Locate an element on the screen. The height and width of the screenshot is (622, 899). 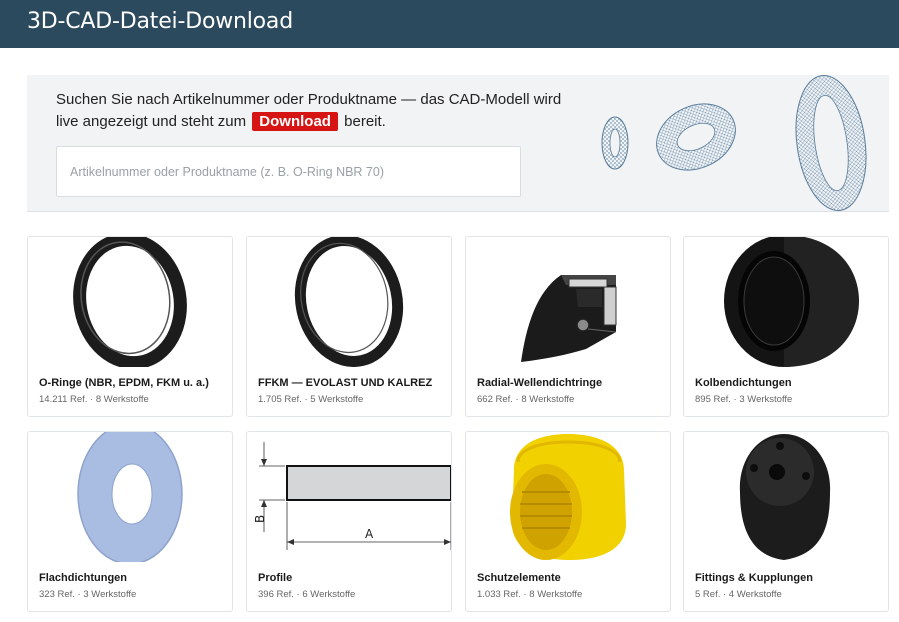
torus-large-icon is located at coordinates (831, 143).